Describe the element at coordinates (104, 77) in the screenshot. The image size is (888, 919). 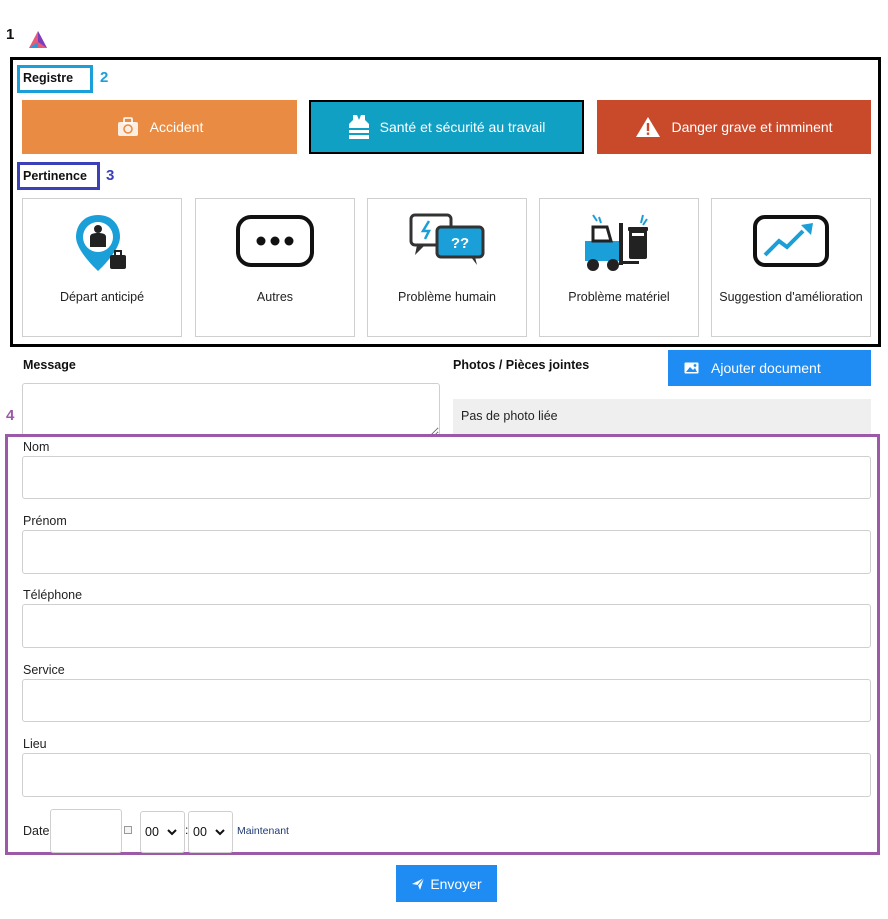
I see `annotation-2: 2` at that location.